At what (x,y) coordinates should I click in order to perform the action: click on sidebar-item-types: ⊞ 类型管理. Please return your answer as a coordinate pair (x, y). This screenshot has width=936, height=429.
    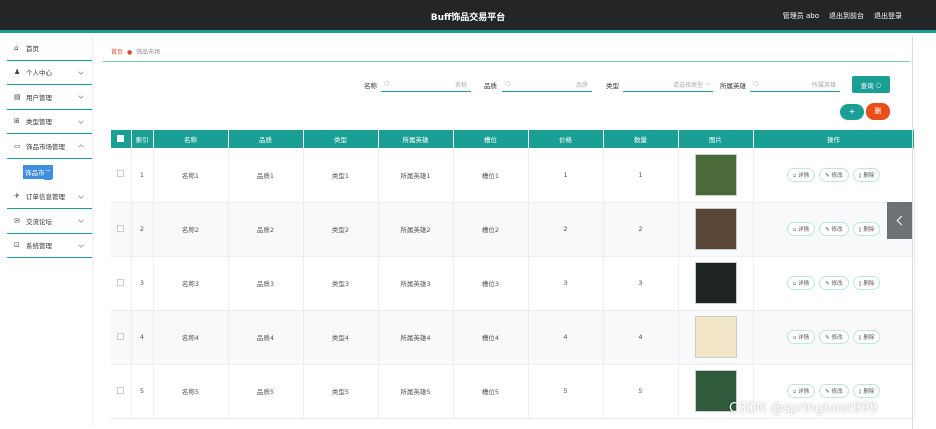
    Looking at the image, I should click on (49, 122).